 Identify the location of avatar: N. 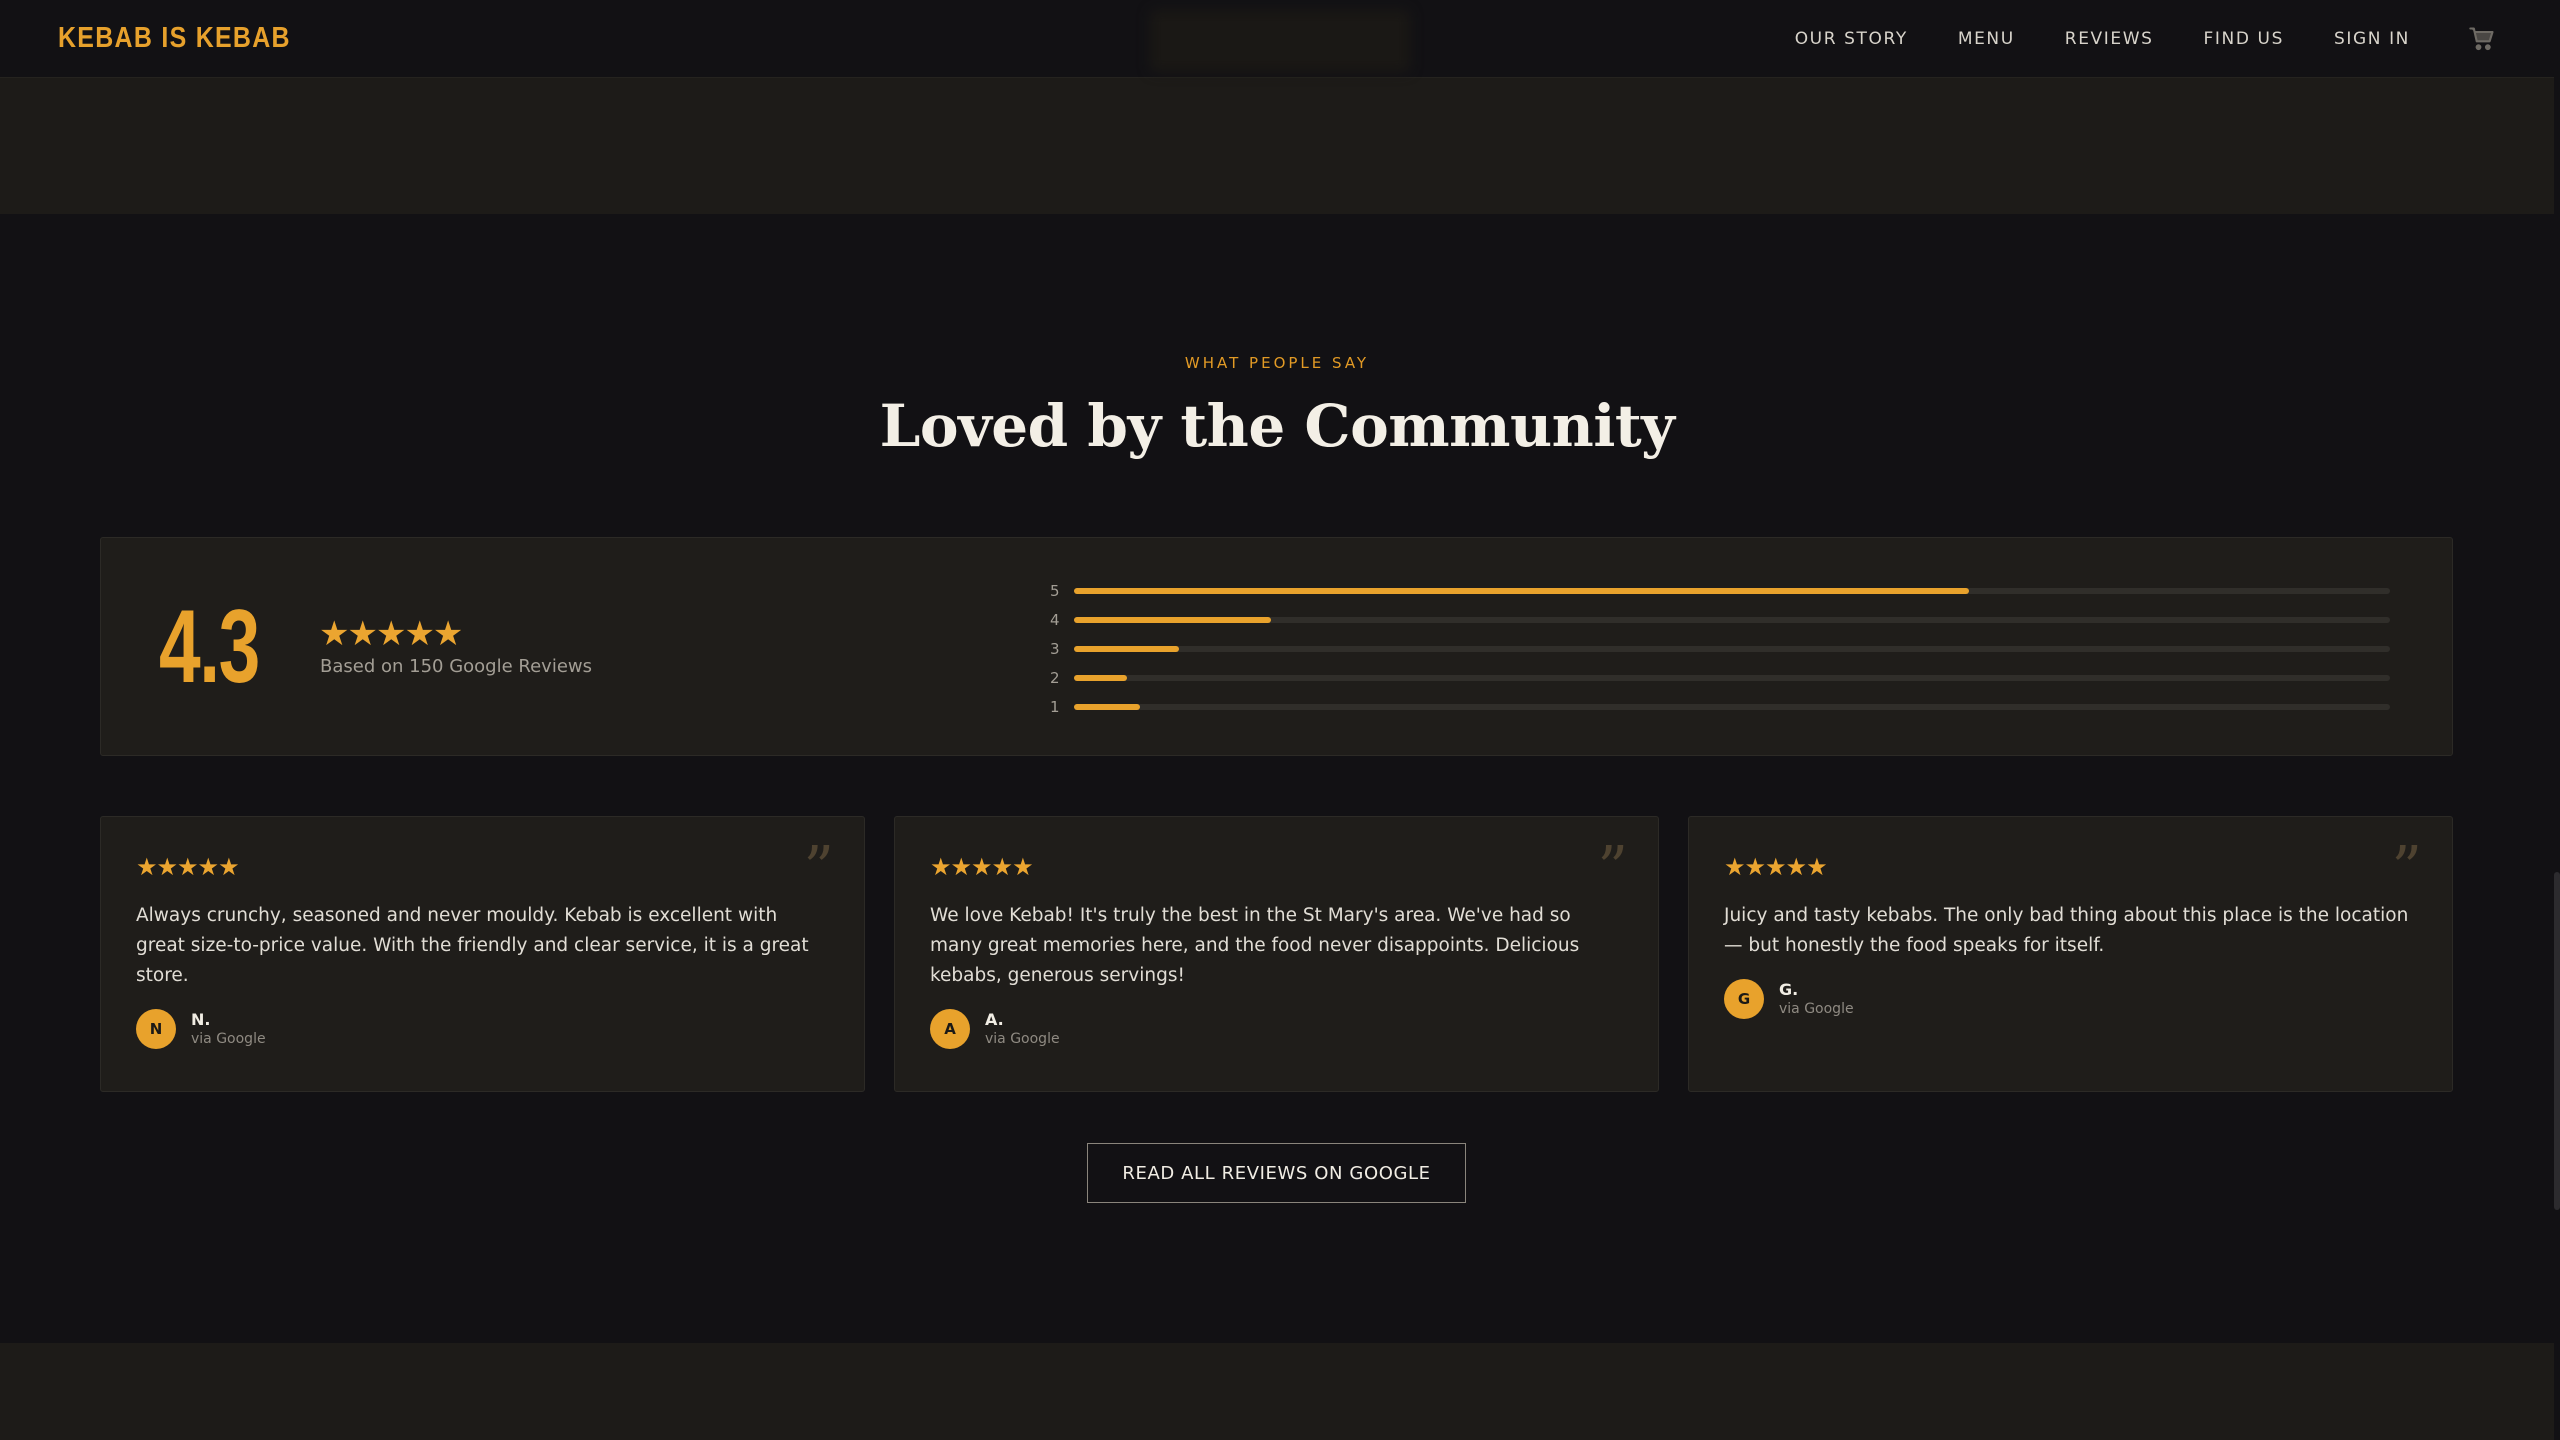
(156, 1029).